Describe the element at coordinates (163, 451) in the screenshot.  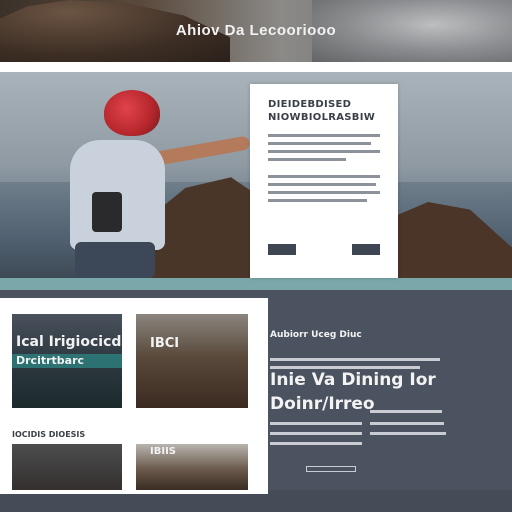
I see `thumb-4-title: IBIIS` at that location.